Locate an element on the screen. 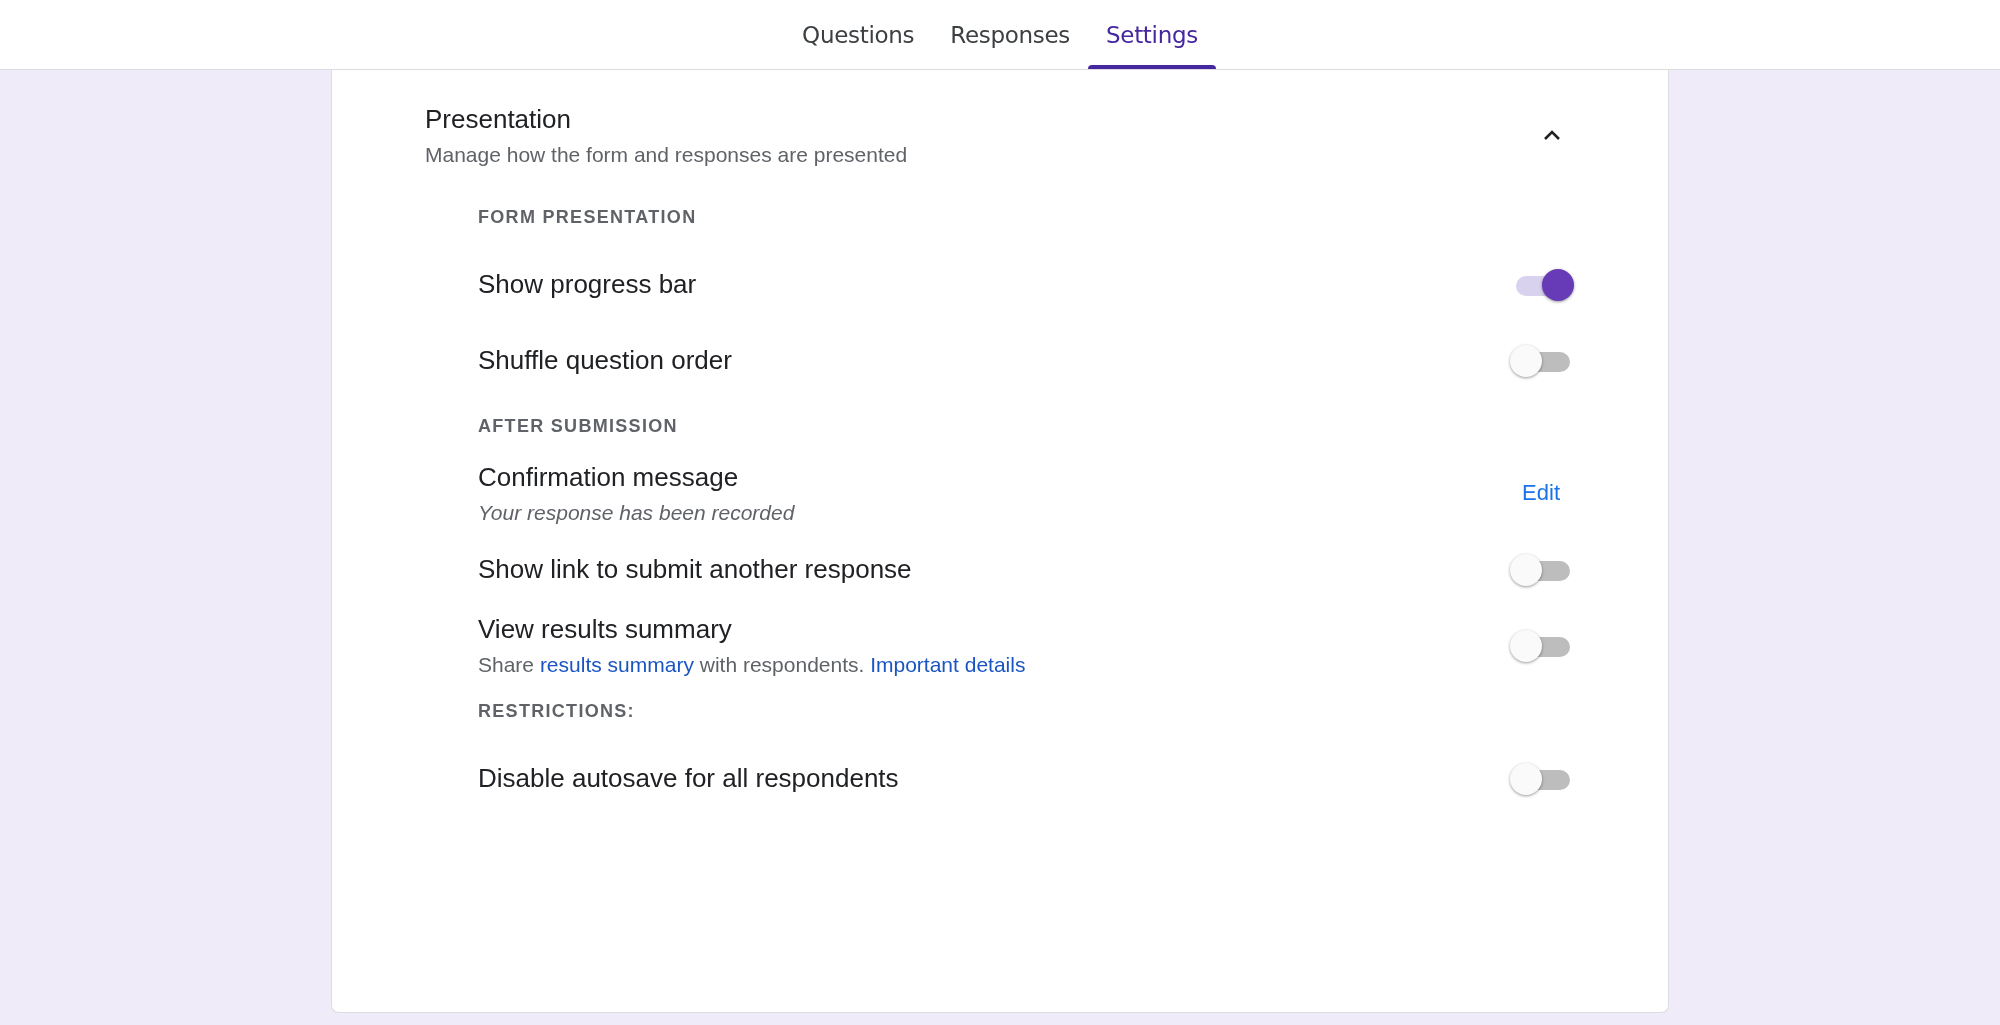  link: results summary is located at coordinates (616, 664).